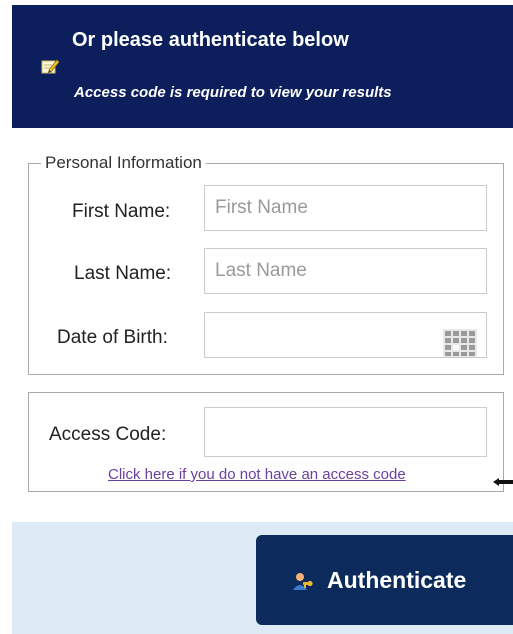  I want to click on date-of-birth-label: Date of Birth:, so click(112, 337).